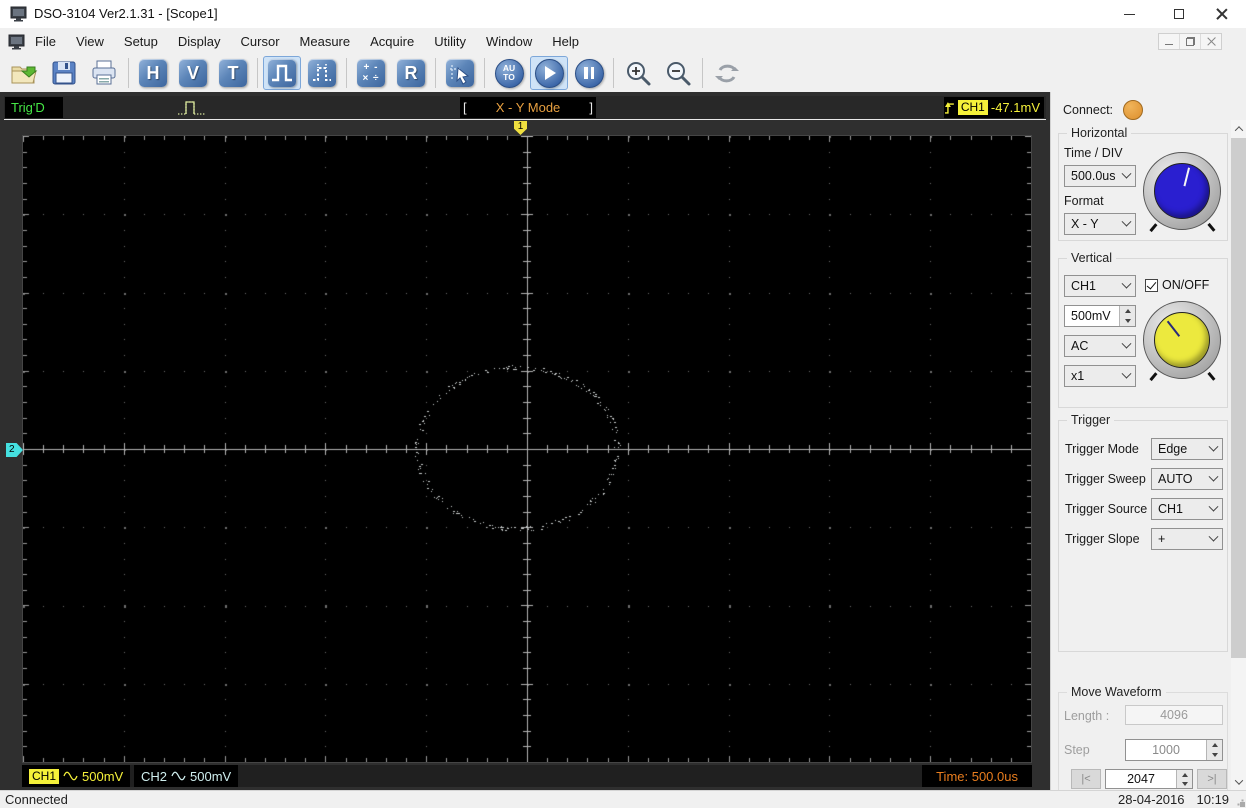 This screenshot has width=1246, height=808. I want to click on channel-select: CH1, so click(1100, 286).